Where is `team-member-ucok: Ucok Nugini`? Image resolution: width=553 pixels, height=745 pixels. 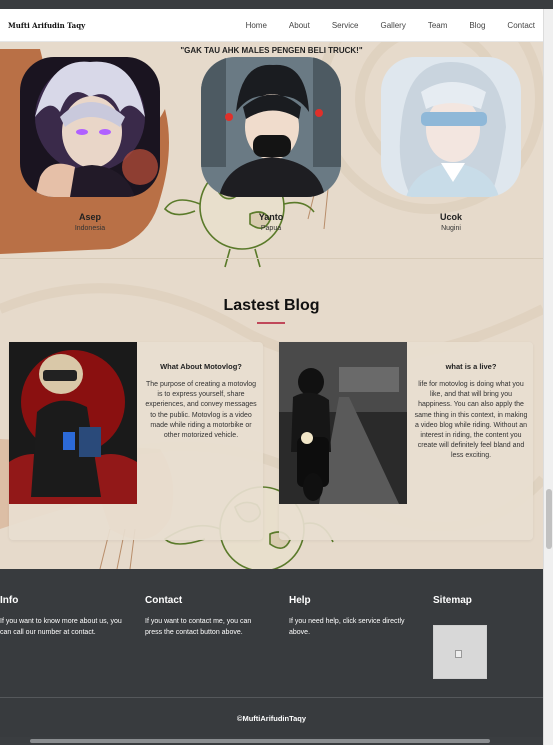
team-member-ucok: Ucok Nugini is located at coordinates (451, 144).